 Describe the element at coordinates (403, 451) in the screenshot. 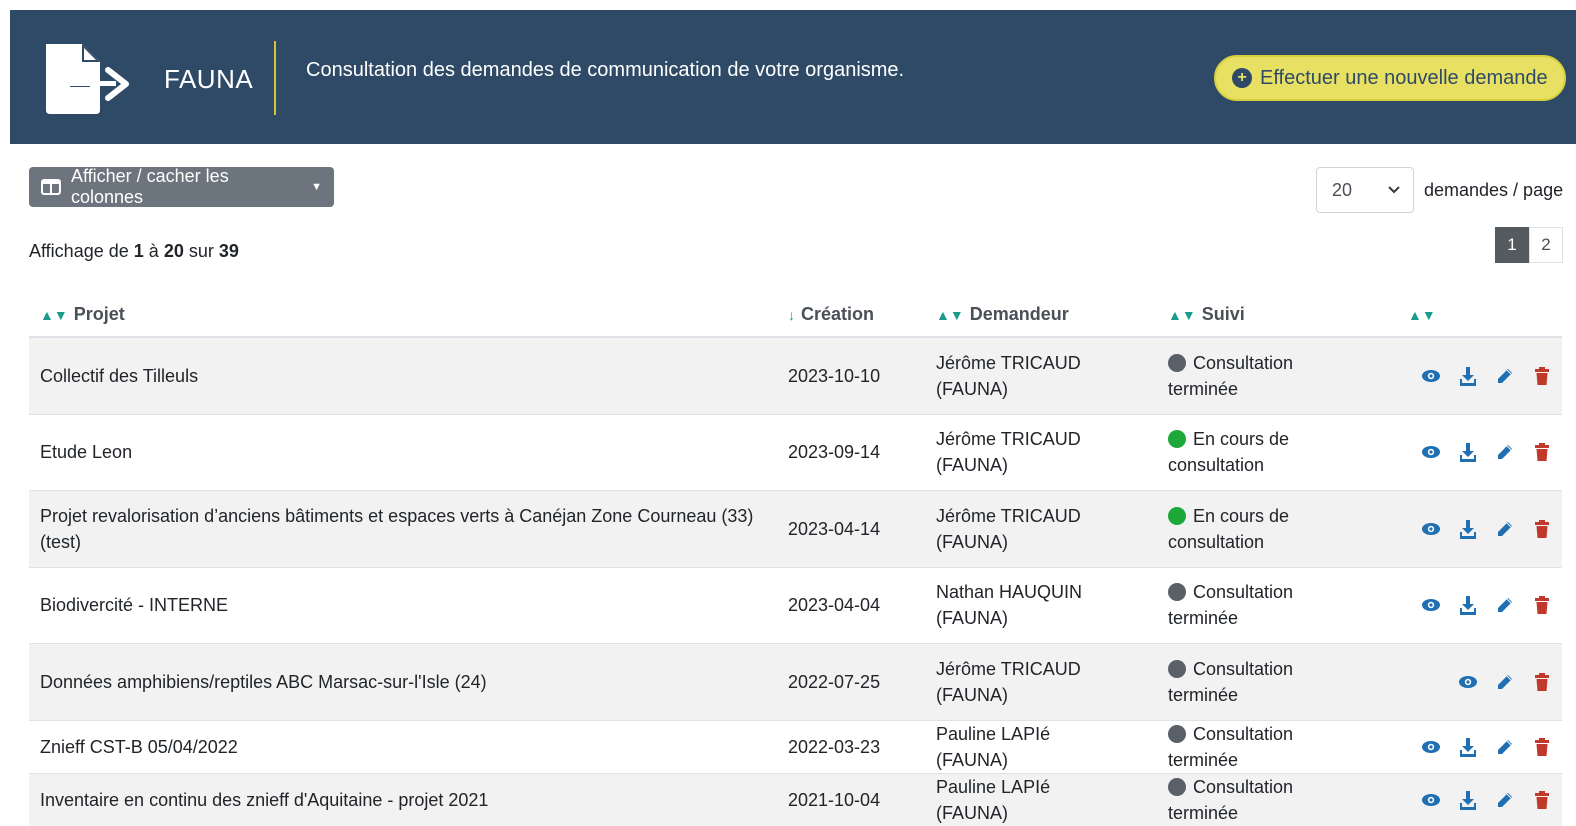

I see `cell-projet: Etude Leon` at that location.